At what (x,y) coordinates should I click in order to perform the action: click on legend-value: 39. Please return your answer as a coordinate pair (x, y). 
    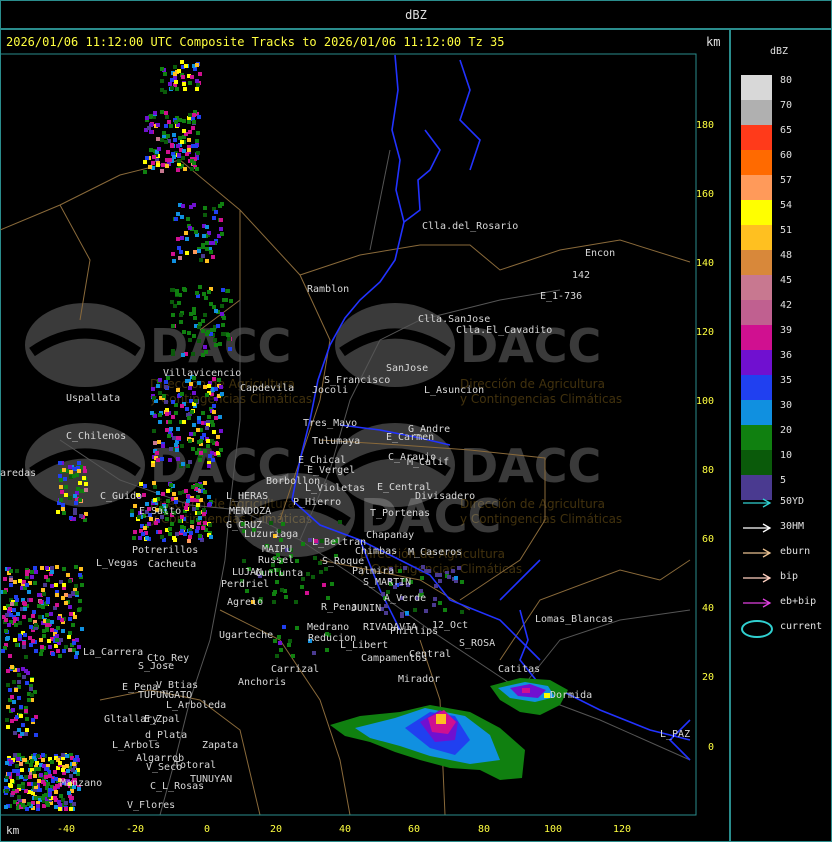
    Looking at the image, I should click on (786, 330).